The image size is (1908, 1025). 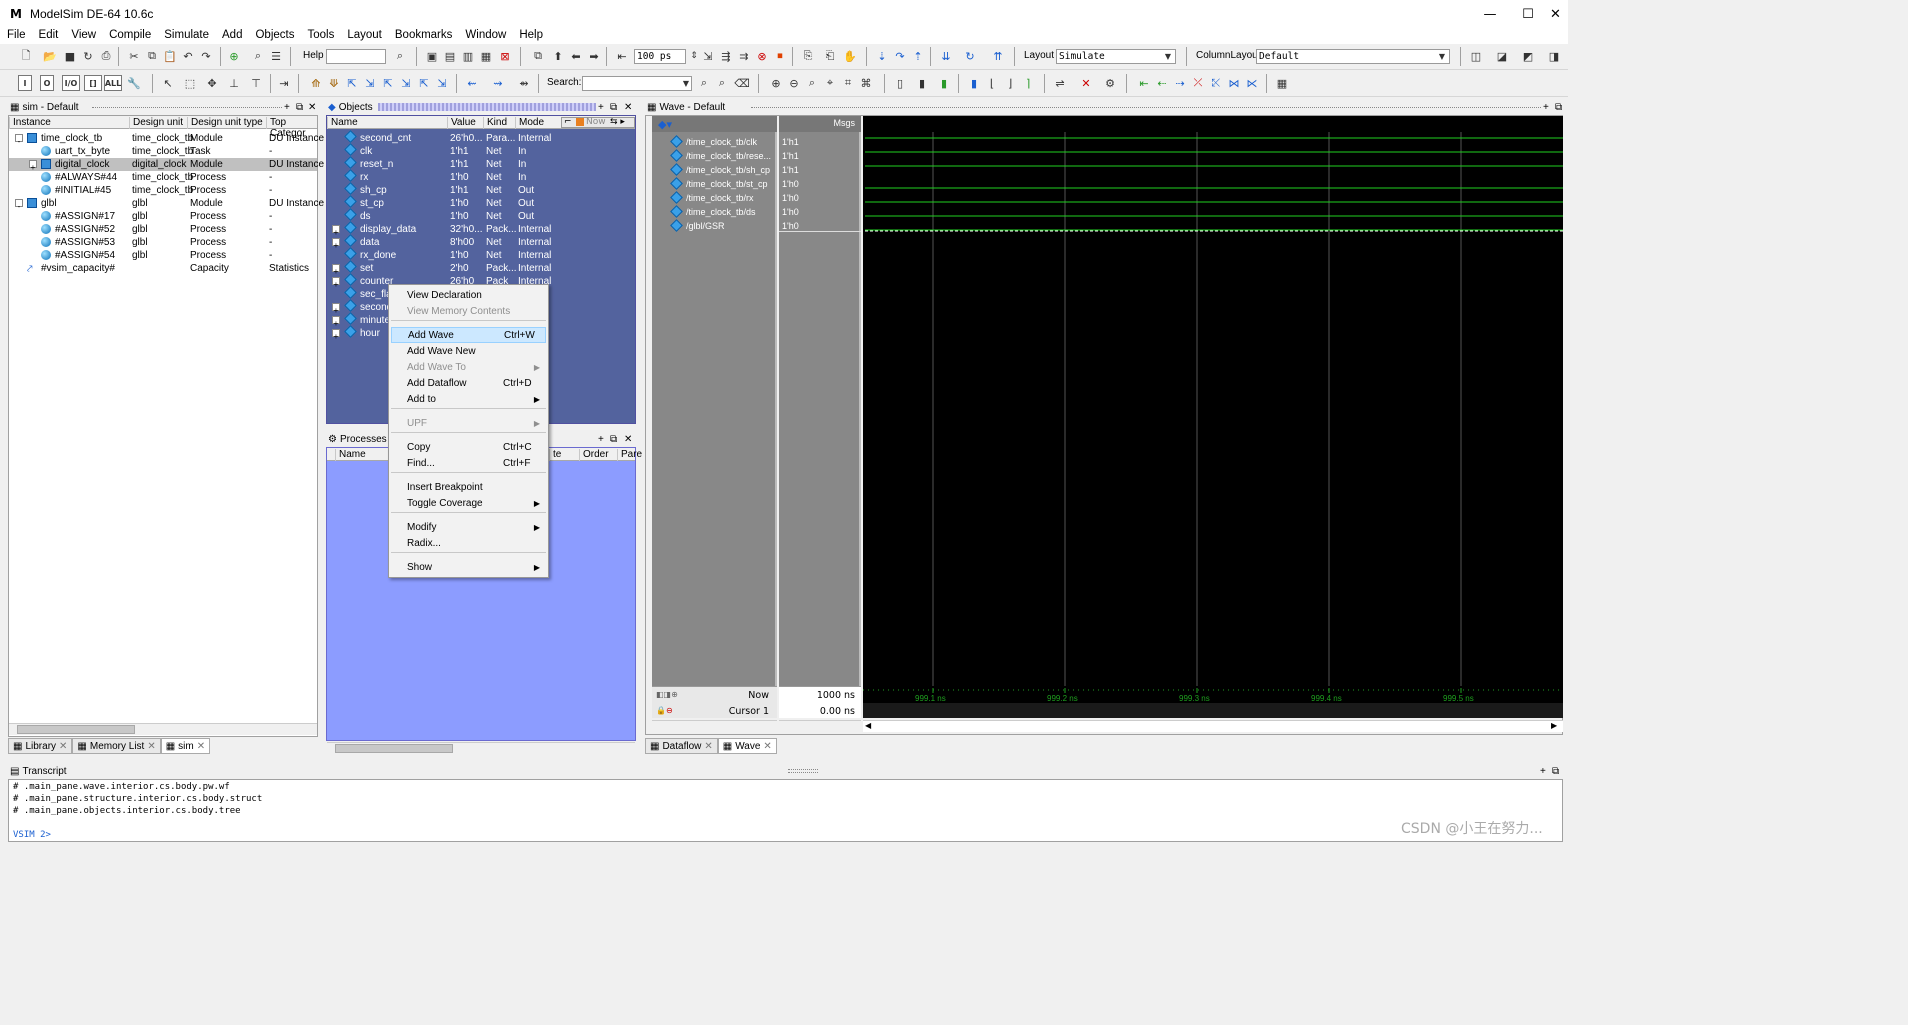 What do you see at coordinates (256, 83) in the screenshot?
I see `cursor-add-icon: ⊤` at bounding box center [256, 83].